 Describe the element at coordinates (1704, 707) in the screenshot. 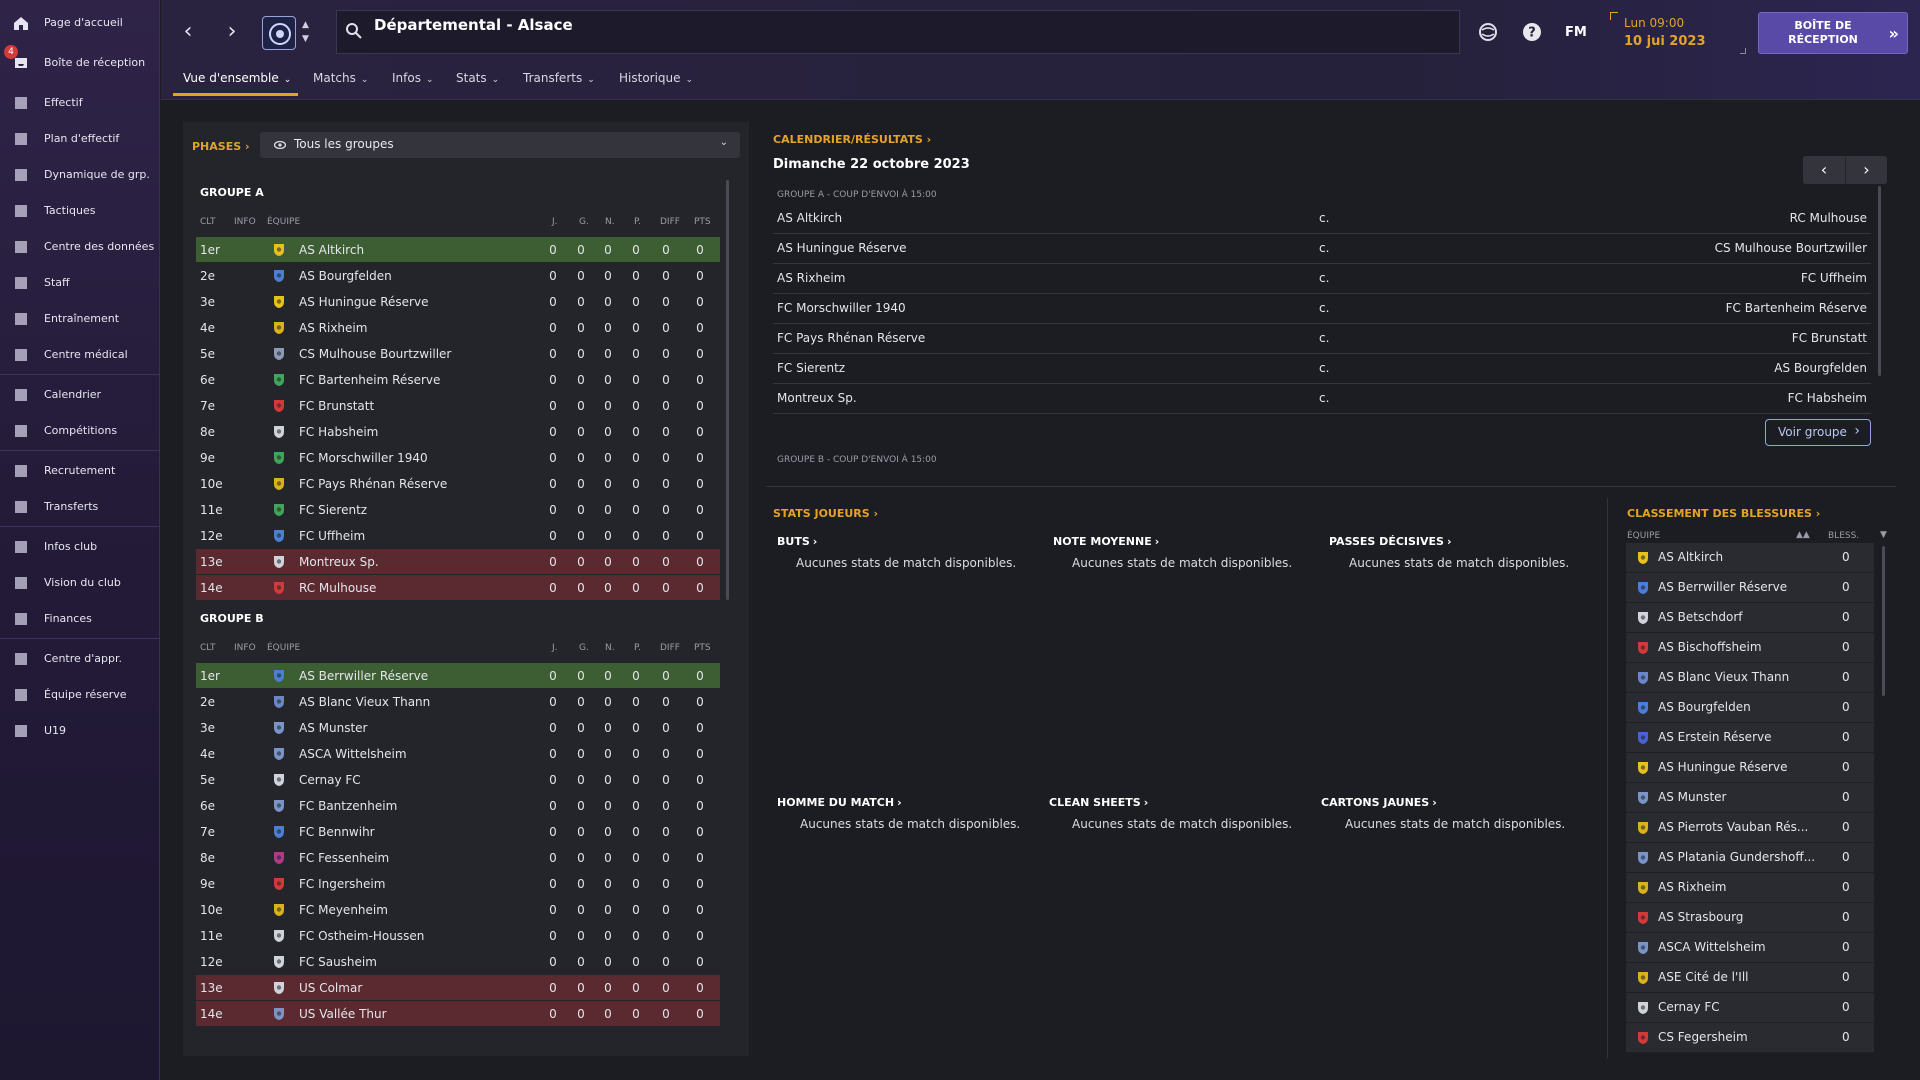

I see `injury-team-name: AS Bourgfelden` at that location.